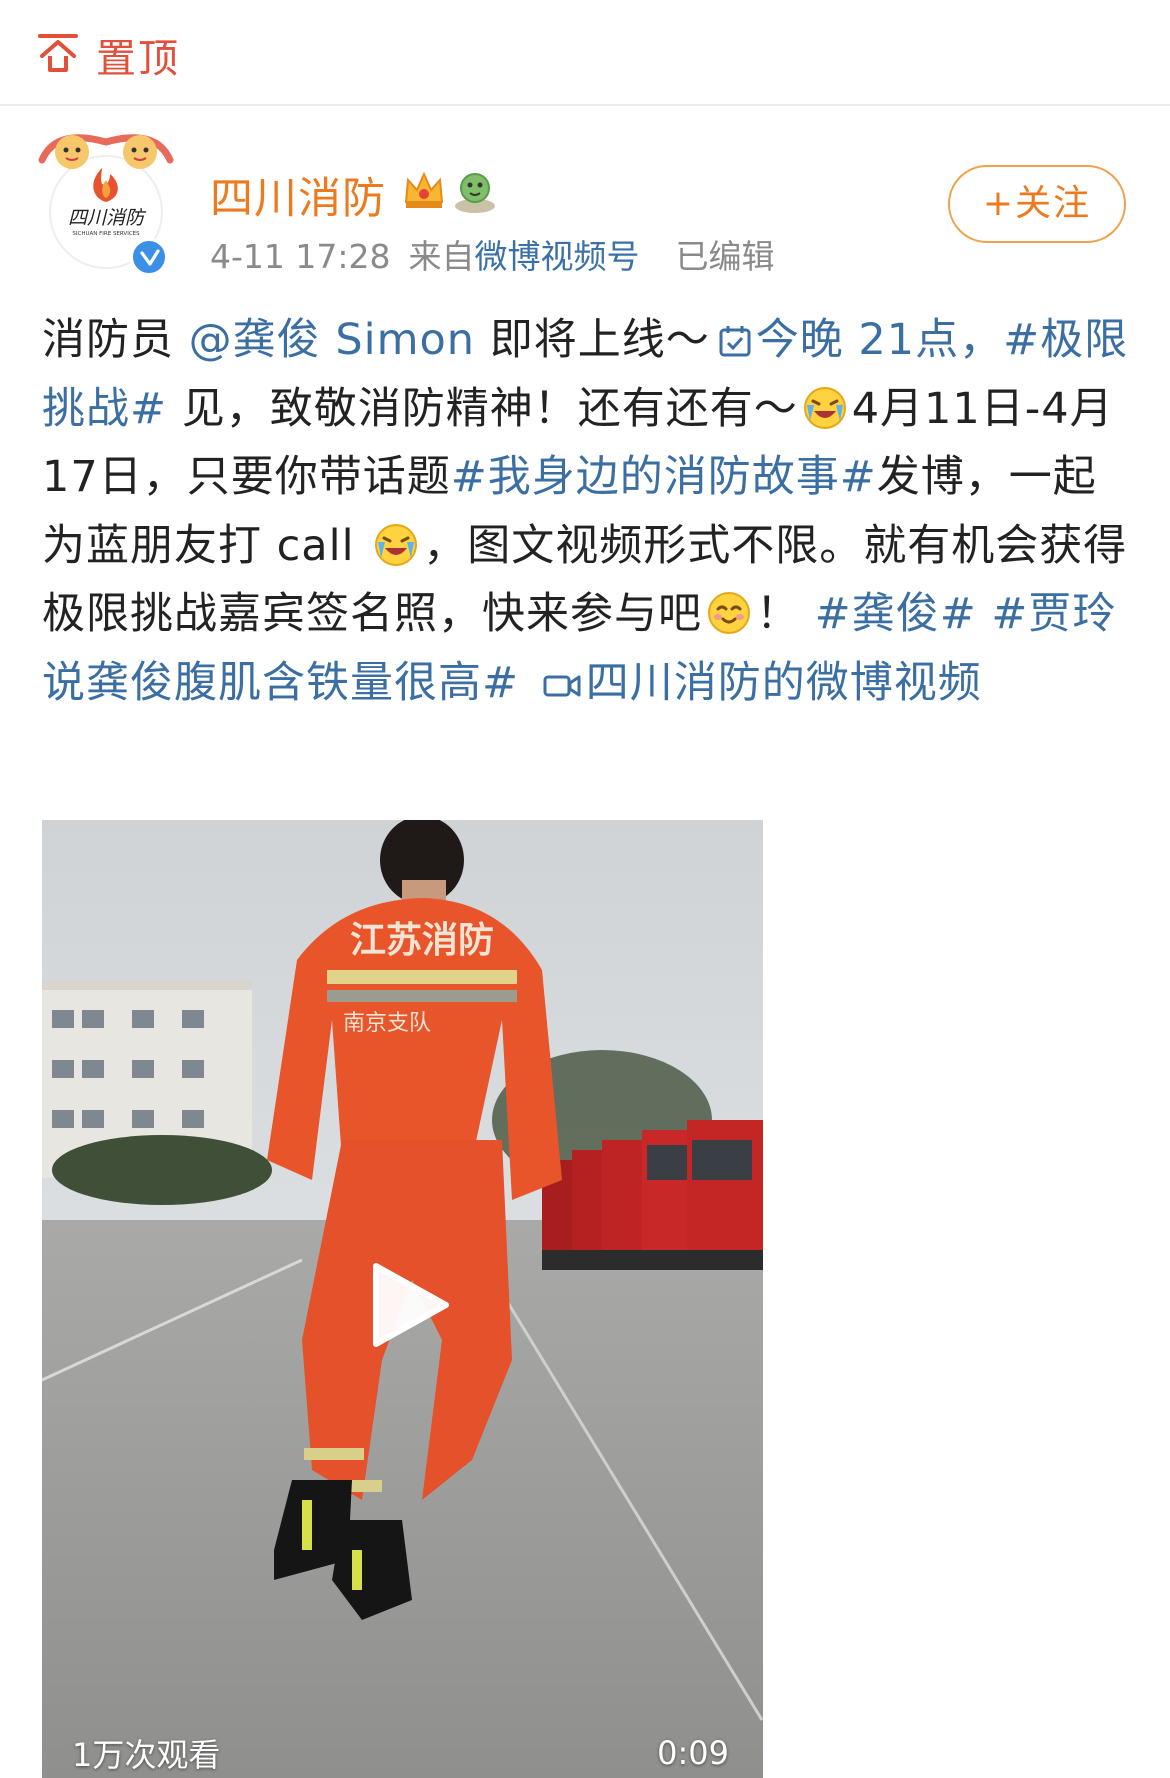 Image resolution: width=1170 pixels, height=1778 pixels. What do you see at coordinates (482, 408) in the screenshot?
I see `post-text-segment: 见，致敬消防精神！还有还有～` at bounding box center [482, 408].